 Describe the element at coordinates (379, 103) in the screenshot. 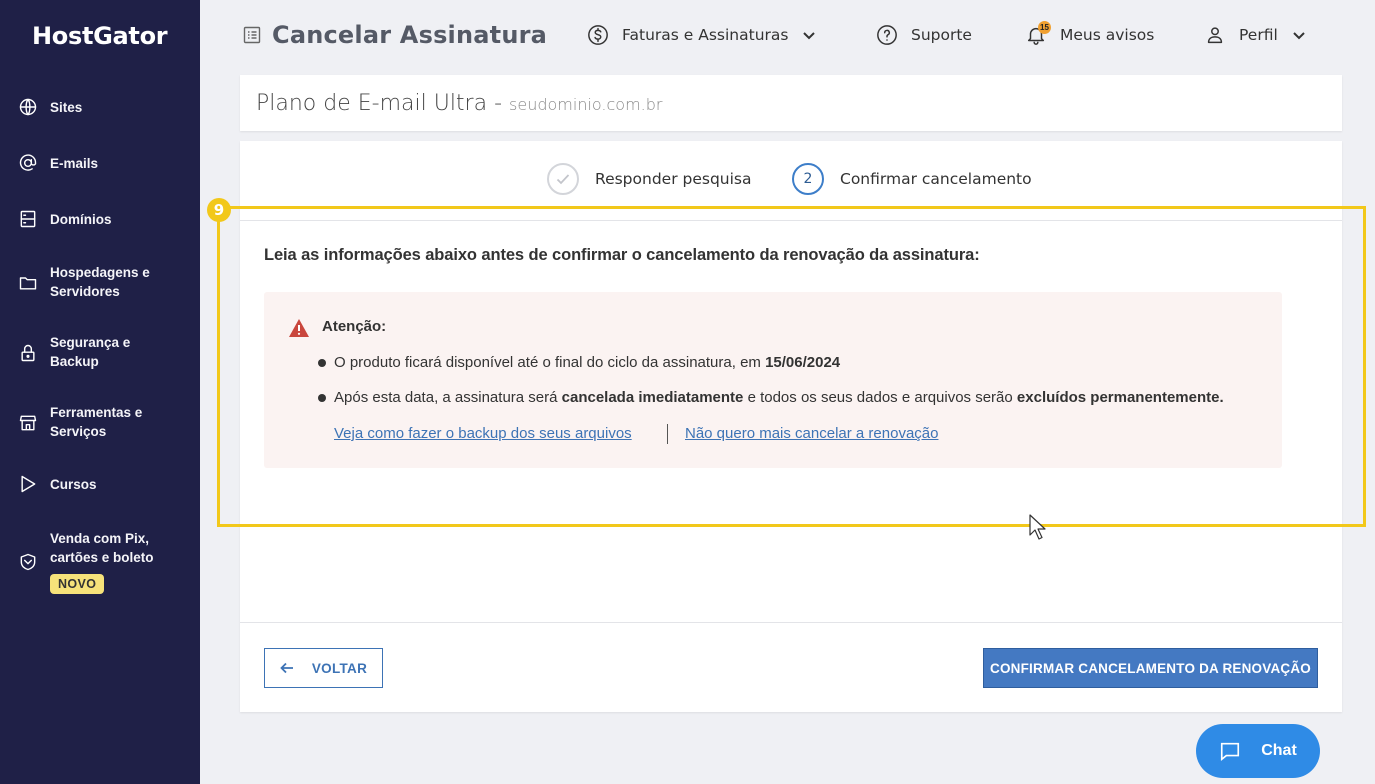

I see `plan-name: Plano de E-mail Ultra -` at that location.